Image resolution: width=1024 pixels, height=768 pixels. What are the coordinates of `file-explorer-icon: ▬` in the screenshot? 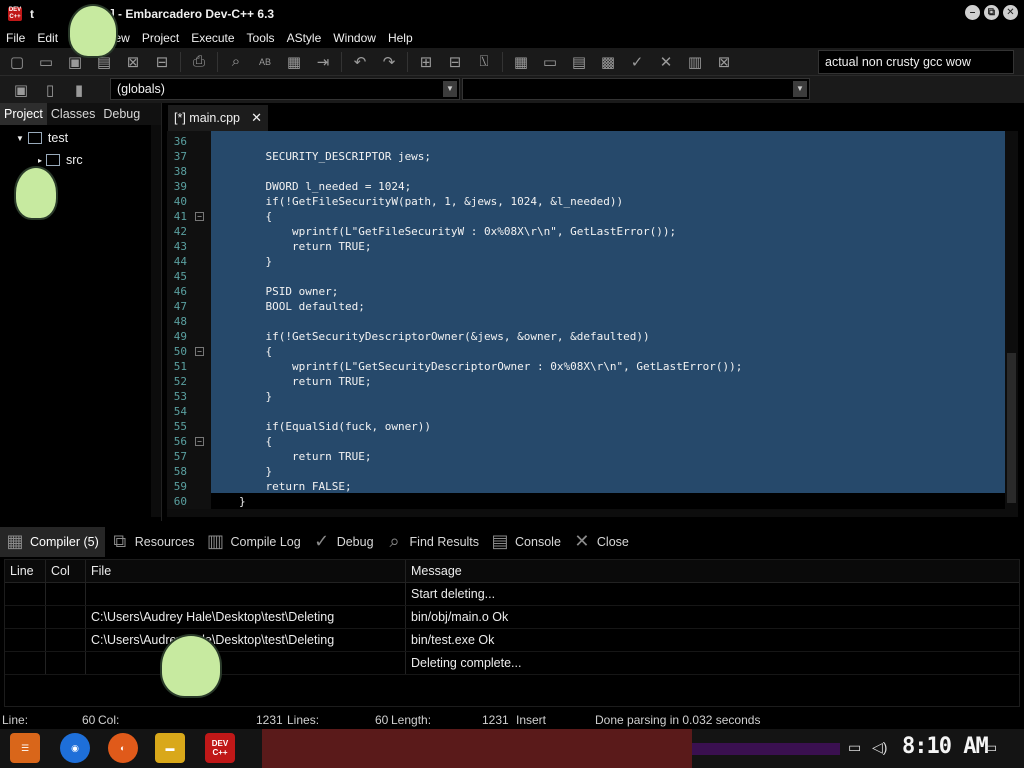 It's located at (170, 748).